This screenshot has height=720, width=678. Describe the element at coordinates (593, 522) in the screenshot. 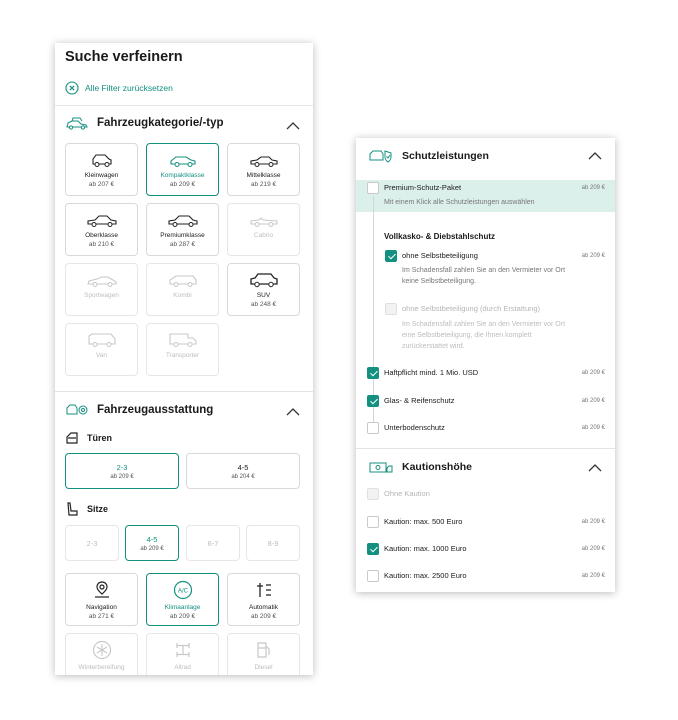

I see `deposit-price: ab 209 €` at that location.